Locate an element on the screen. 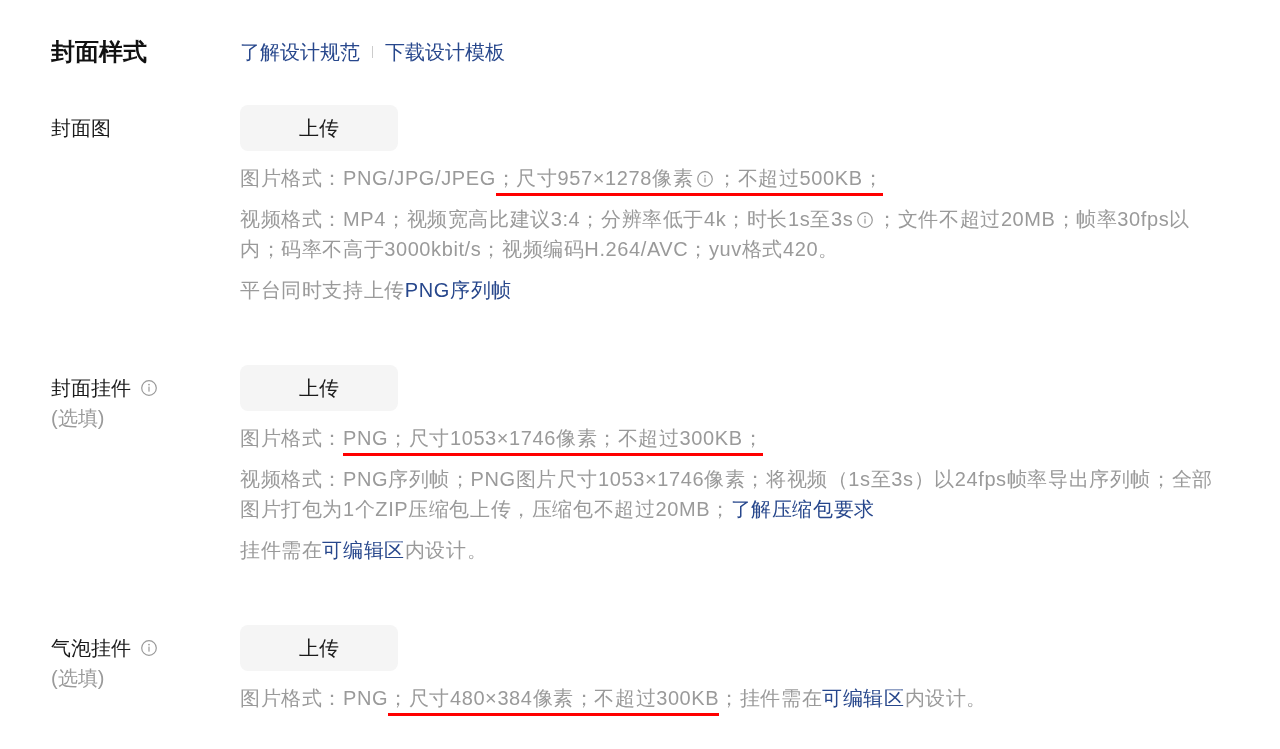 Image resolution: width=1280 pixels, height=749 pixels. format-note: 挂件需在可编辑区内设计。 is located at coordinates (364, 550).